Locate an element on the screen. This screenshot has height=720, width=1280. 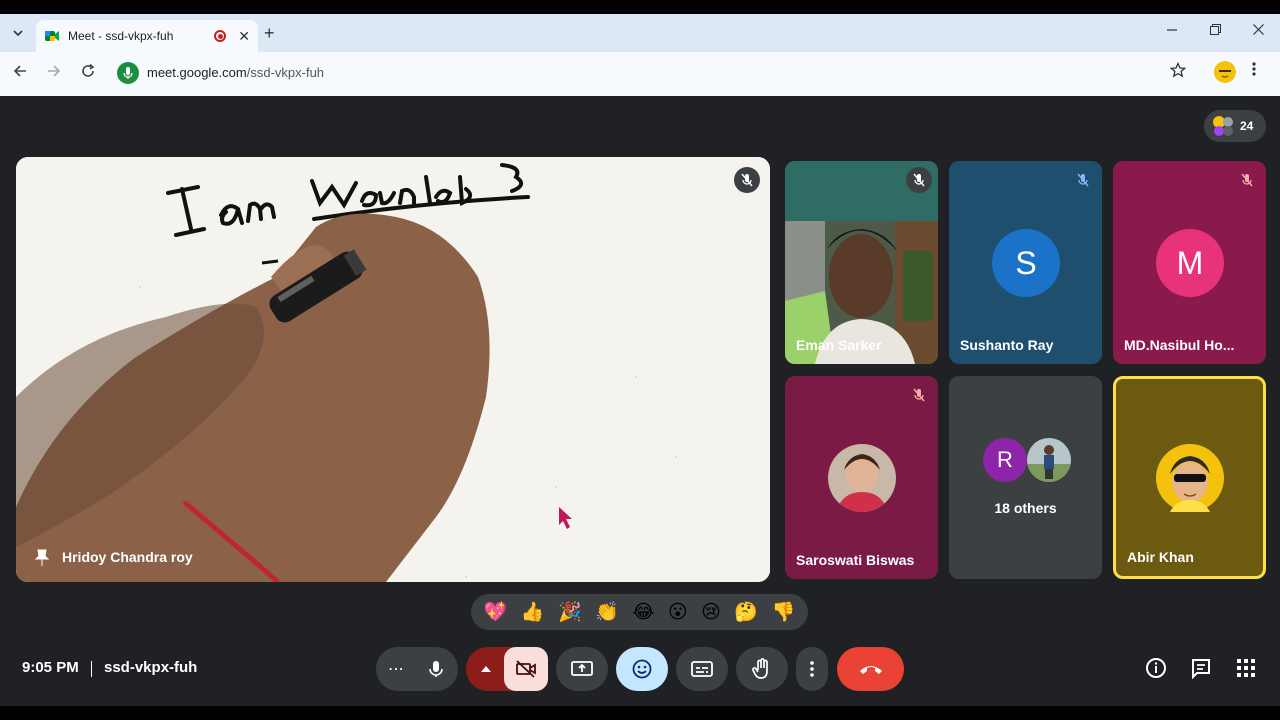
tab-title: Meet - ssd-vkpx-fuh is located at coordinates (121, 36).